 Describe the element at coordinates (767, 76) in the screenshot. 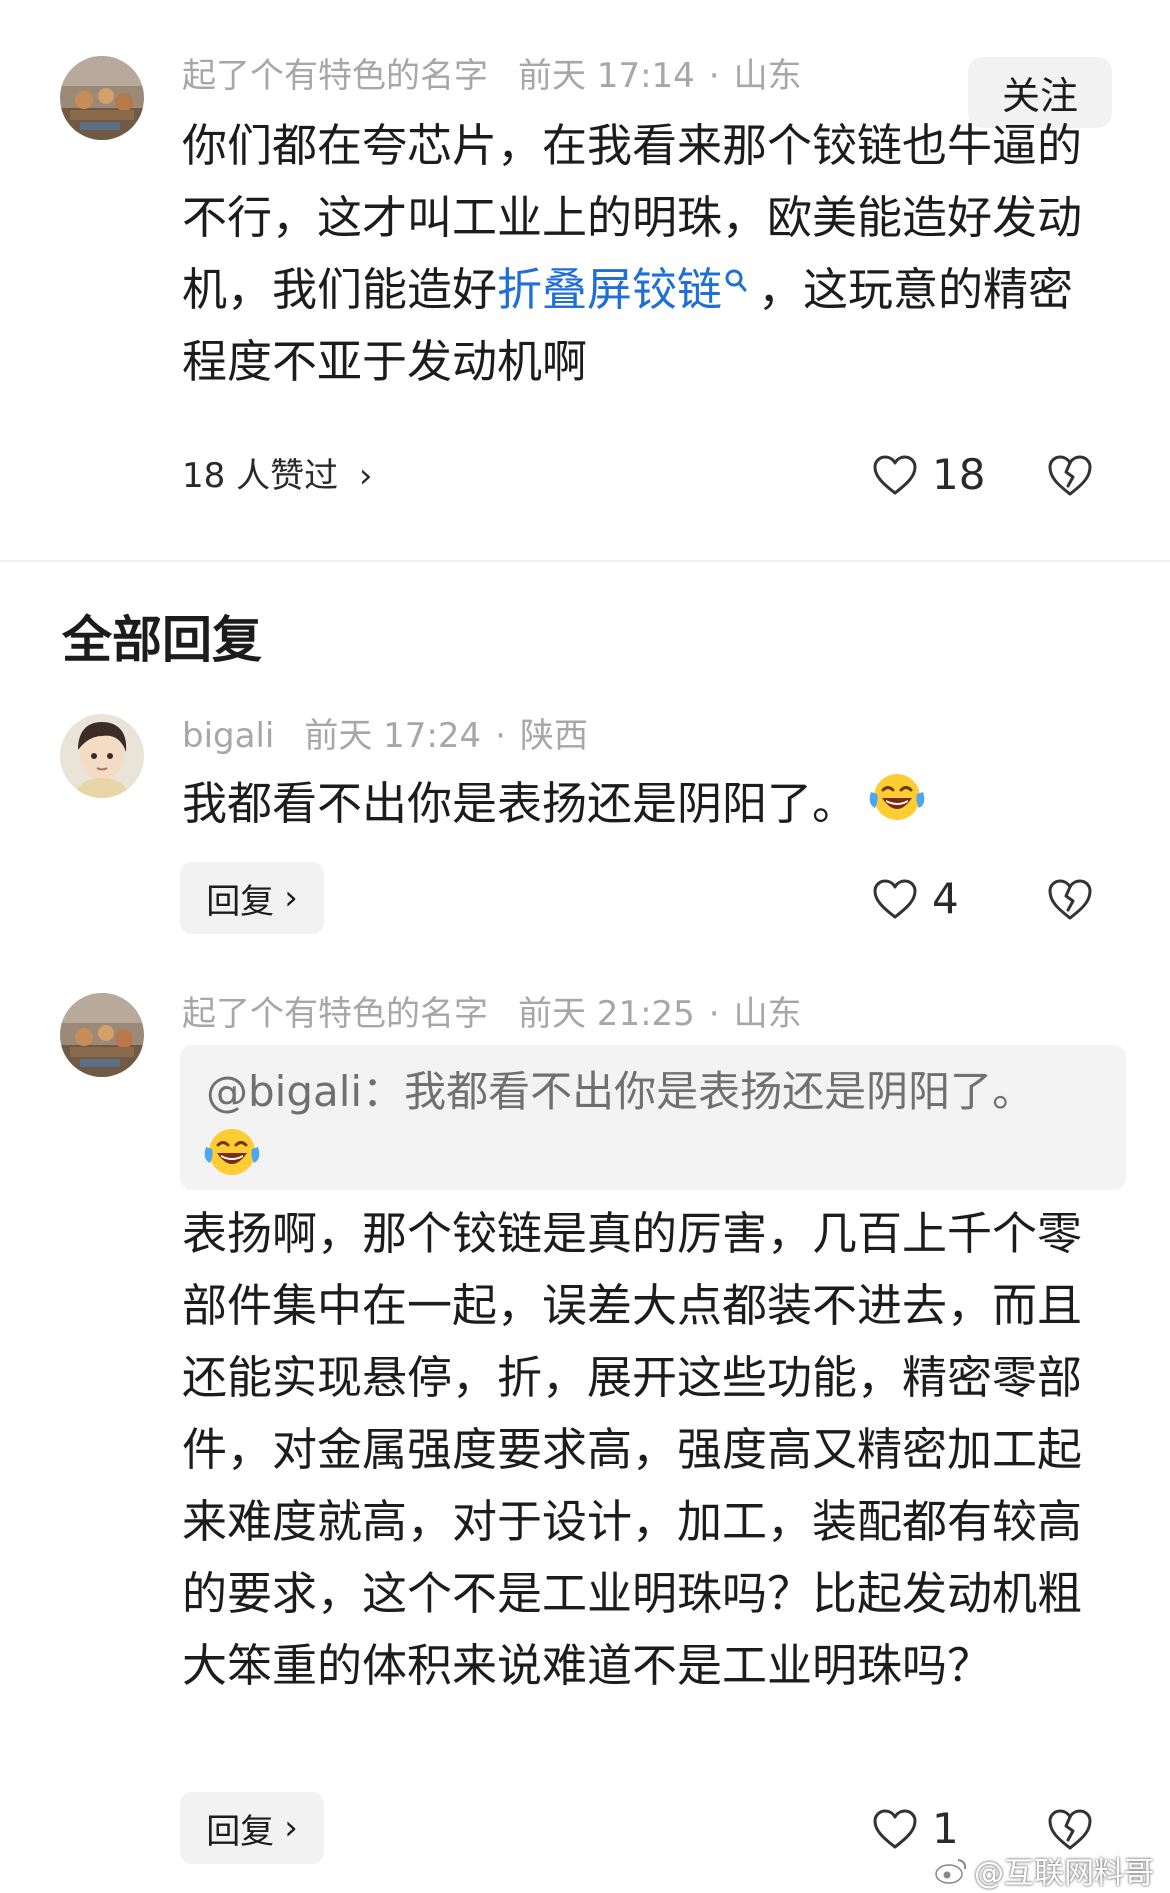

I see `comment-location: 山东` at that location.